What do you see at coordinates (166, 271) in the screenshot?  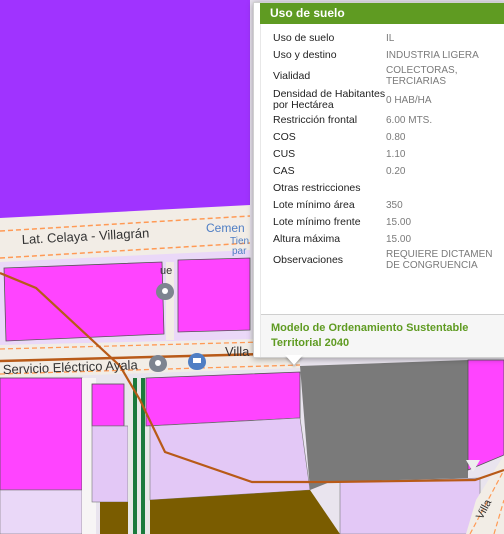 I see `poi-label-fragment: ue` at bounding box center [166, 271].